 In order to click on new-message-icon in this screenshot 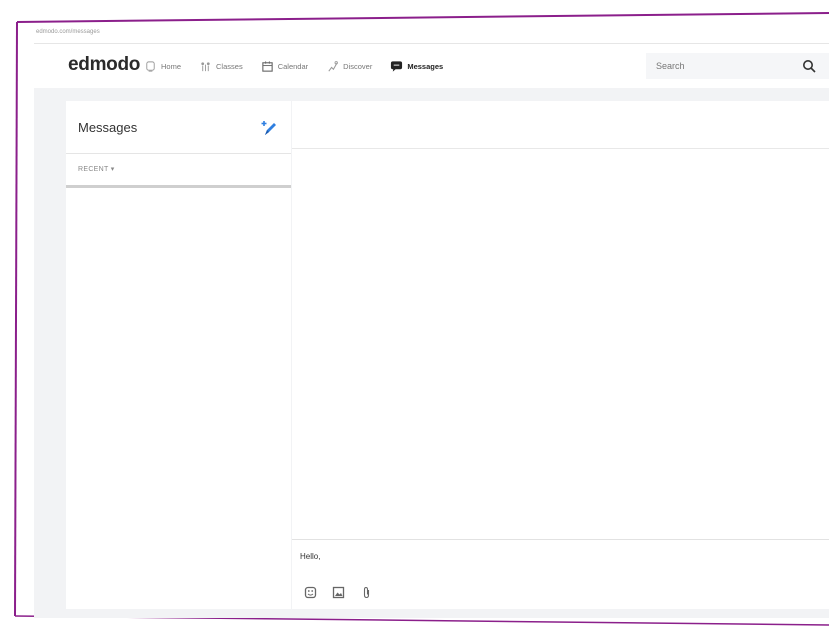, I will do `click(270, 129)`.